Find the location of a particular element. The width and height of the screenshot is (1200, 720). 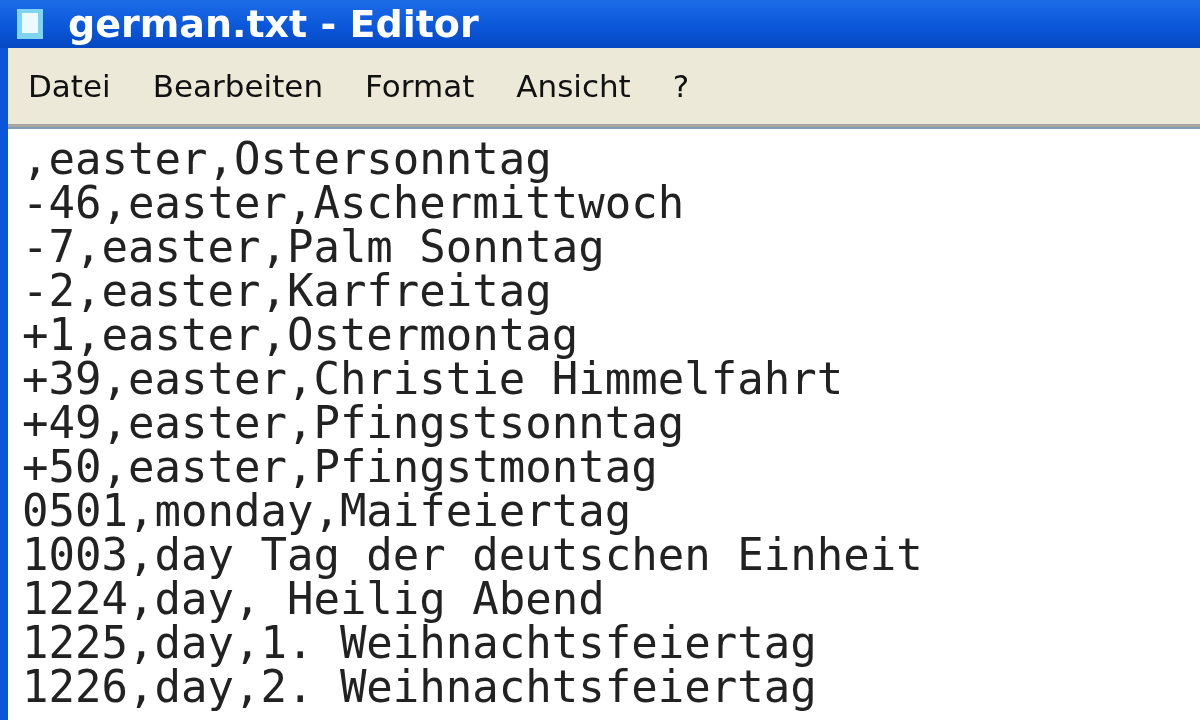

text-line: -2,easter,Karfreitag is located at coordinates (287, 291).